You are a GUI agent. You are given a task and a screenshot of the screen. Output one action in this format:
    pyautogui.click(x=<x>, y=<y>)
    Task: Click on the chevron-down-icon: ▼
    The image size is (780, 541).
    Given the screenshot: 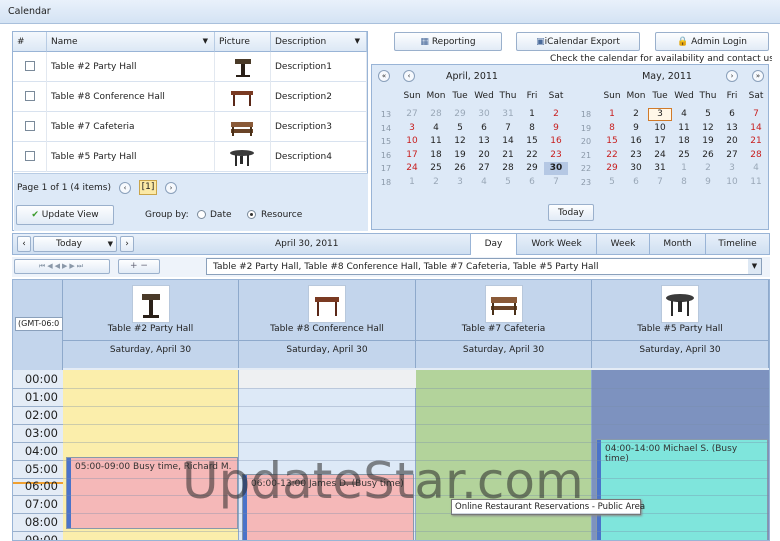 What is the action you would take?
    pyautogui.click(x=754, y=266)
    